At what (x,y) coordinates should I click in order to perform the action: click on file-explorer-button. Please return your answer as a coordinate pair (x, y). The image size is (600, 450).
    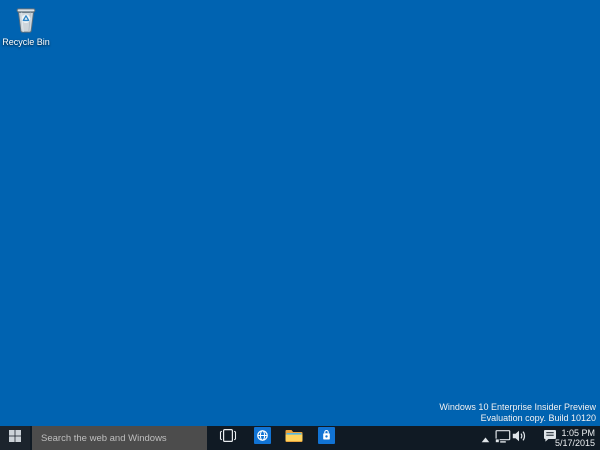
    Looking at the image, I should click on (294, 438).